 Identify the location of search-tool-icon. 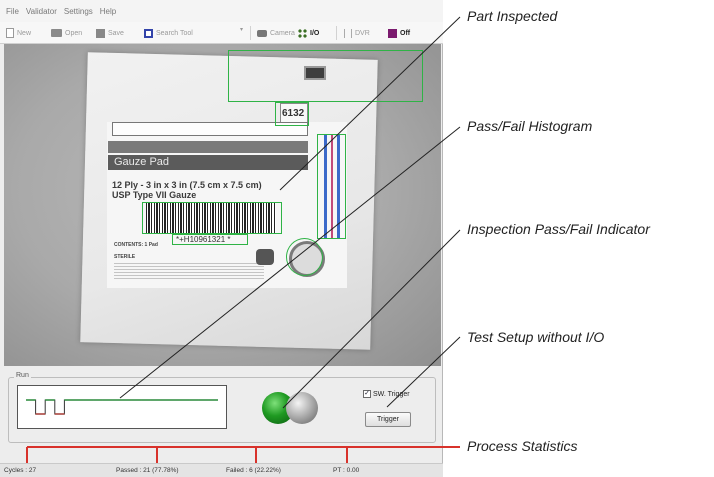
(148, 33).